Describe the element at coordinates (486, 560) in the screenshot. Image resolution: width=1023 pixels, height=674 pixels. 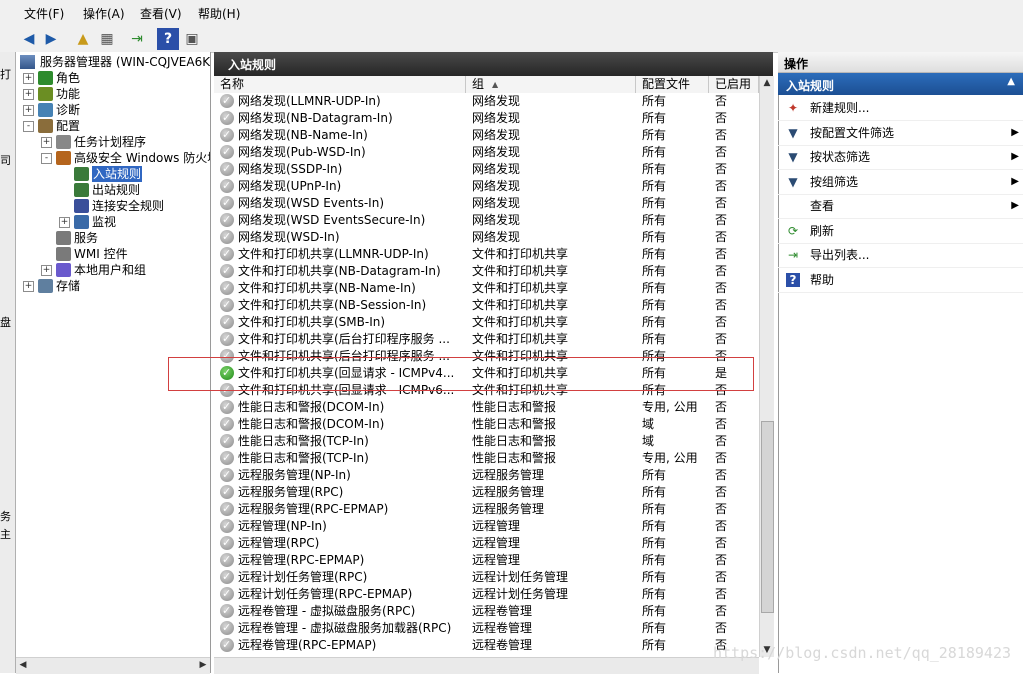
I see `rule-row: 远程管理(RPC-EPMAP) 远程管理 所有 否` at that location.